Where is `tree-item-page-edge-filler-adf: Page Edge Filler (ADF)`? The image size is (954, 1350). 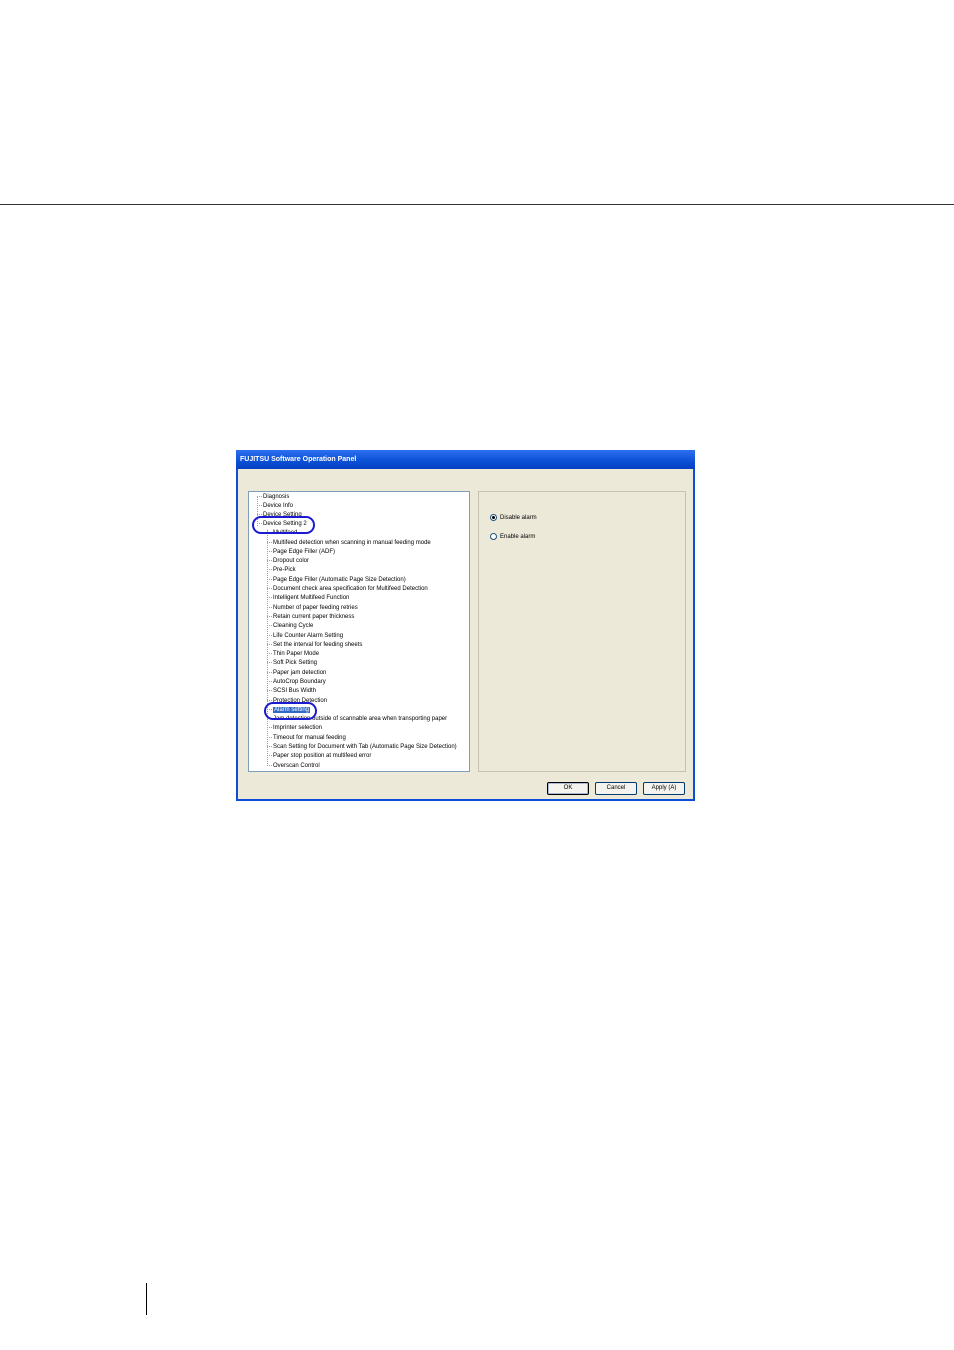 tree-item-page-edge-filler-adf: Page Edge Filler (ADF) is located at coordinates (301, 552).